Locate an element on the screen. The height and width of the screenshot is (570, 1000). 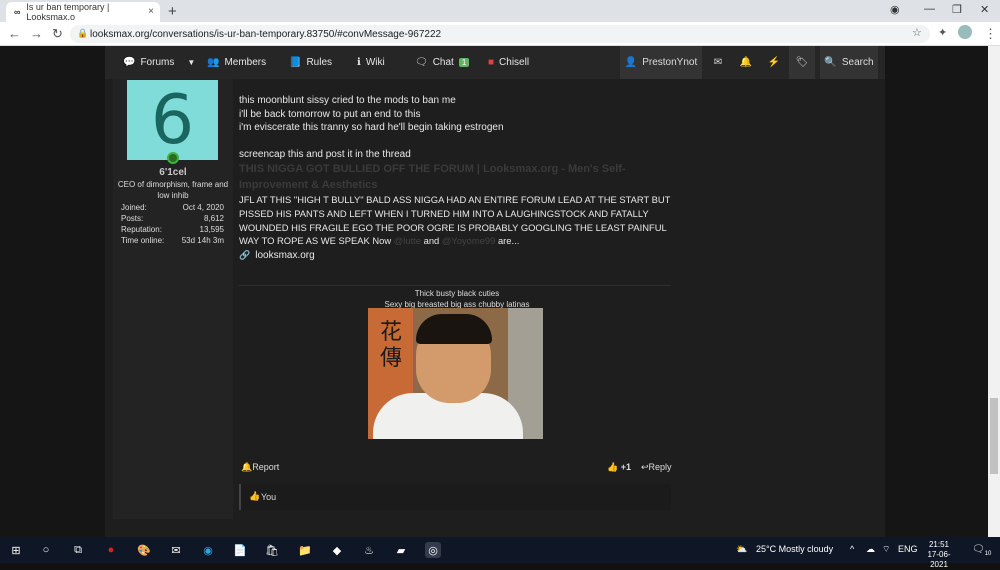
stat-label: Joined: is located at coordinates (134, 207).